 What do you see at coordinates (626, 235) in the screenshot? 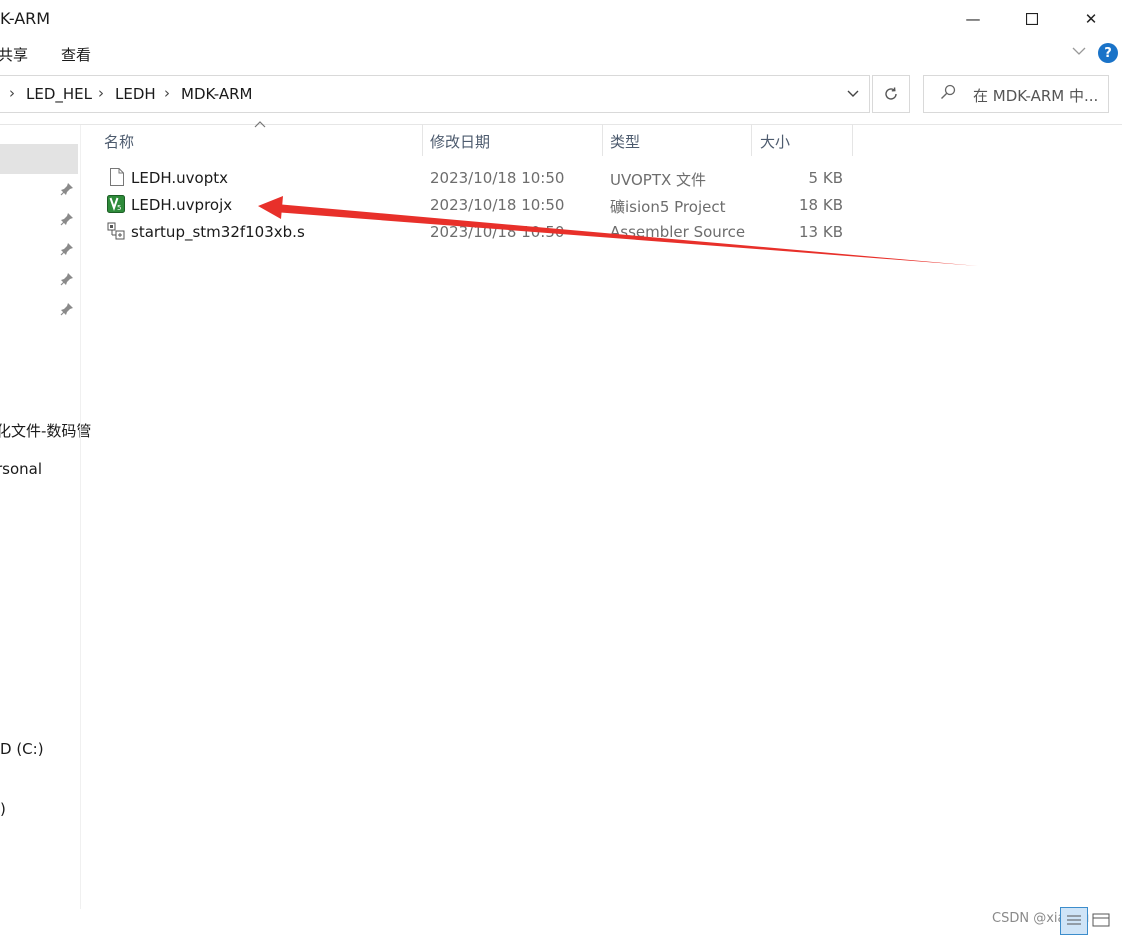
I see `annotation-arrow-shaft` at bounding box center [626, 235].